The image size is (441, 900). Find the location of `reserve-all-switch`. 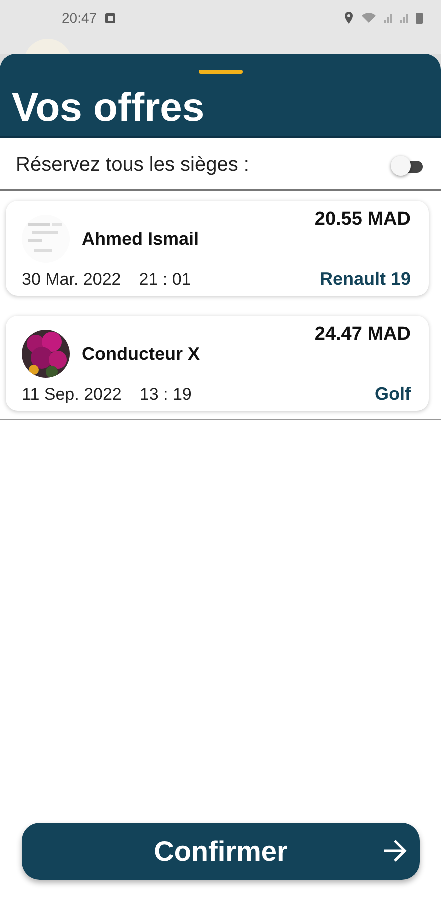

reserve-all-switch is located at coordinates (408, 166).